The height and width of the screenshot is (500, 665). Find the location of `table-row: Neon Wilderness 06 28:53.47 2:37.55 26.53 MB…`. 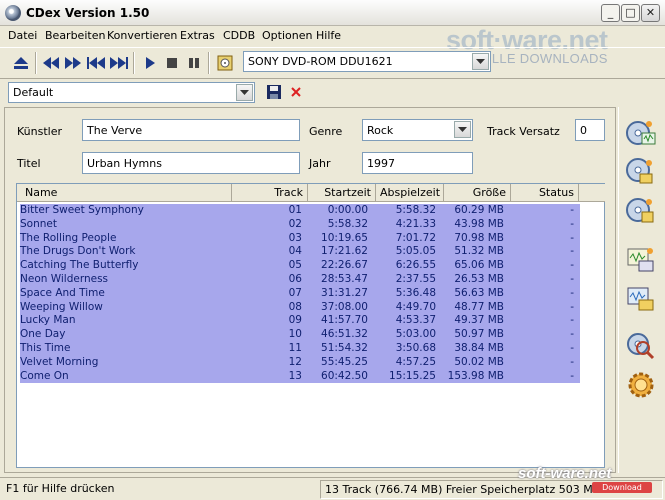

table-row: Neon Wilderness 06 28:53.47 2:37.55 26.53 MB… is located at coordinates (300, 279).